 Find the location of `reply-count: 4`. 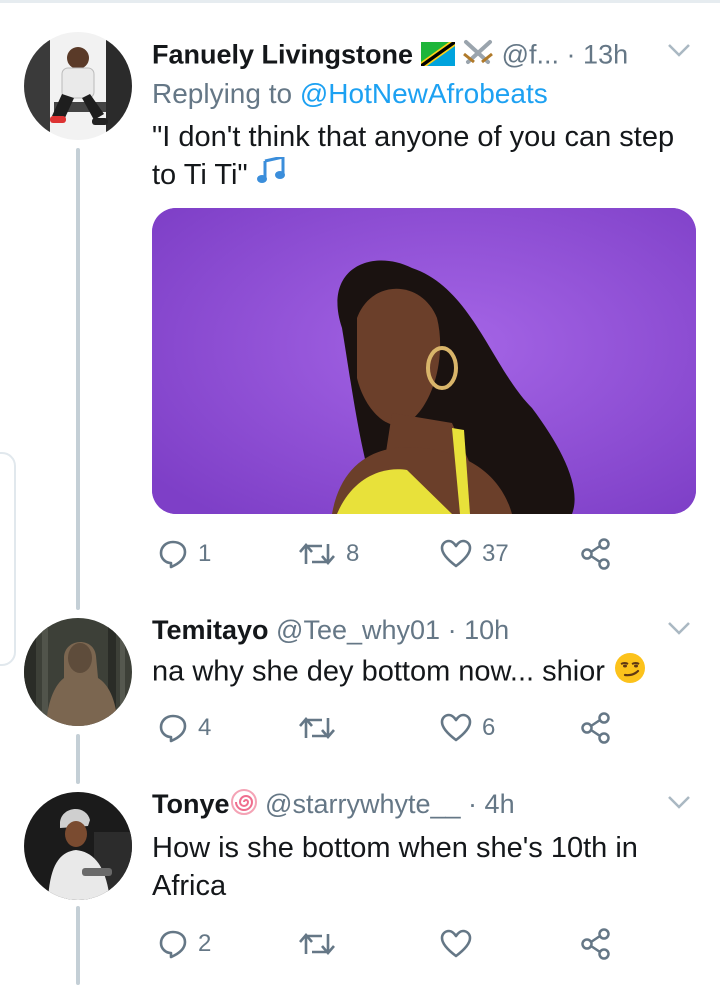

reply-count: 4 is located at coordinates (205, 727).